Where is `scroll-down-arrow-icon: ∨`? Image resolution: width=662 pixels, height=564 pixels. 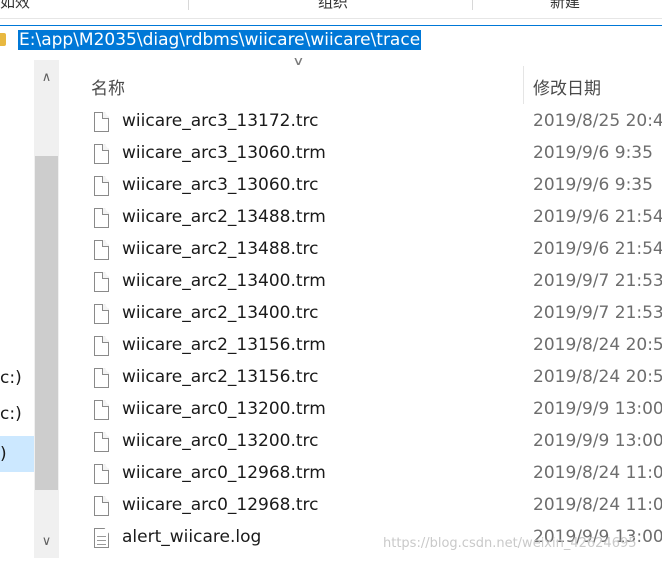
scroll-down-arrow-icon: ∨ is located at coordinates (46, 541).